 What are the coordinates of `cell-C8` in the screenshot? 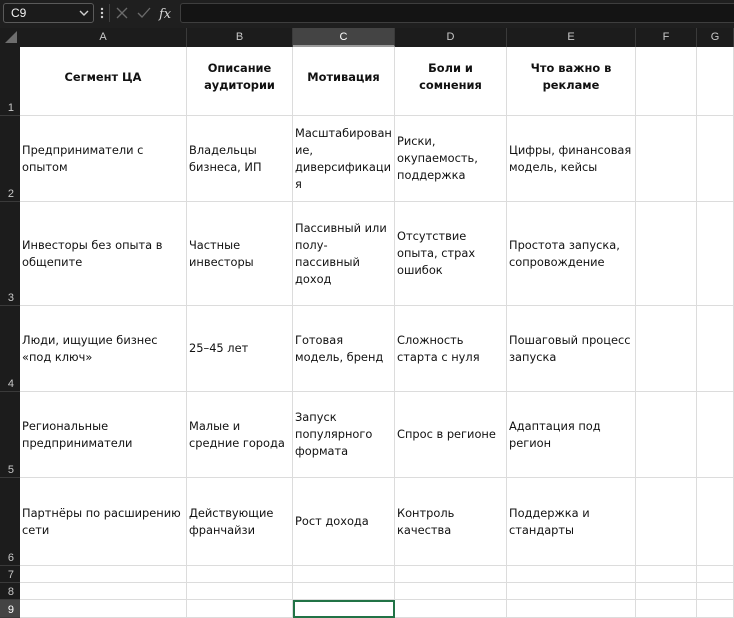 It's located at (344, 591).